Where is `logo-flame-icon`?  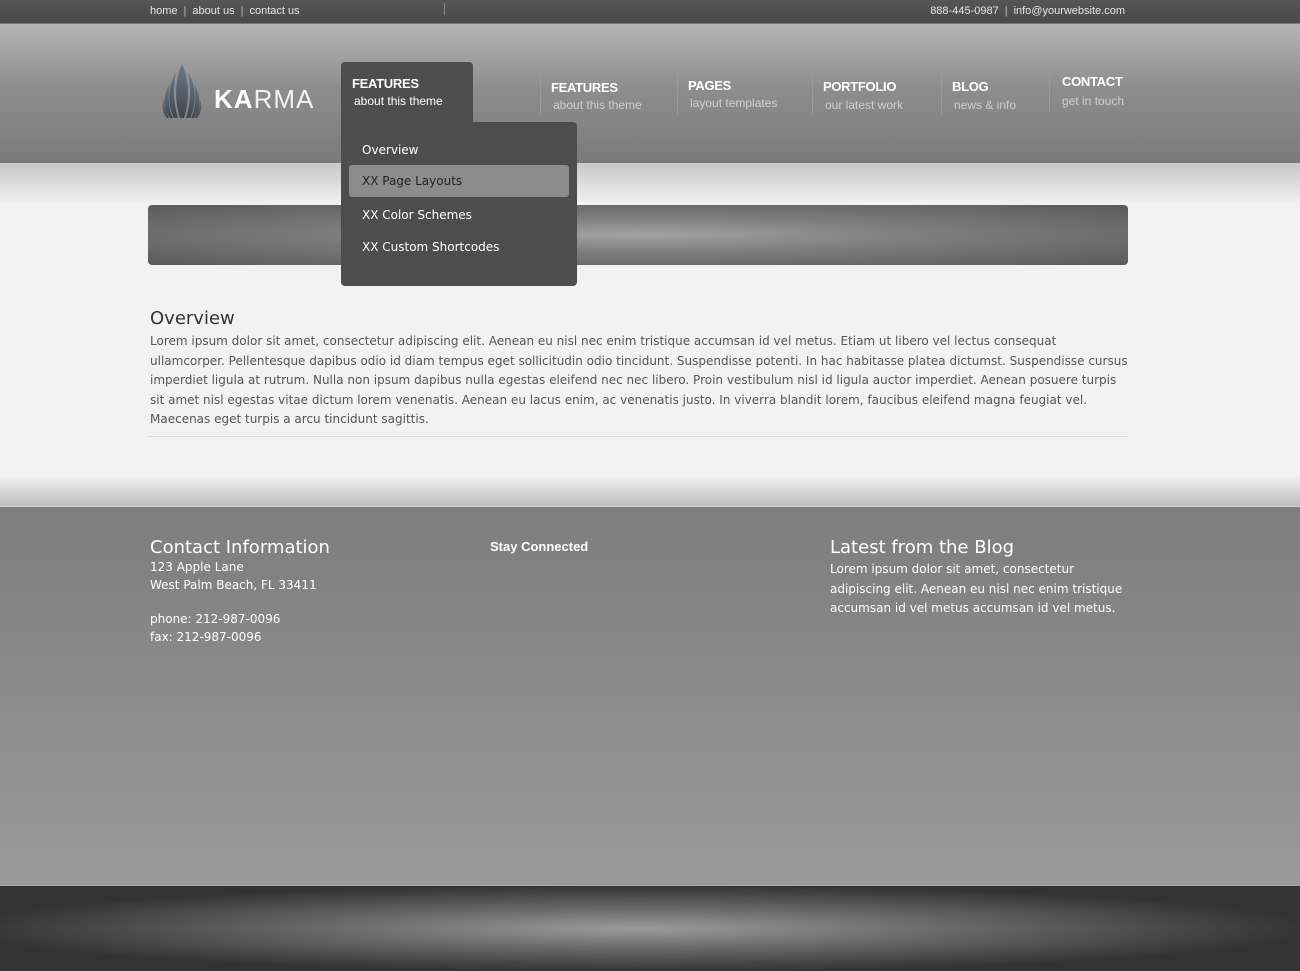 logo-flame-icon is located at coordinates (182, 91).